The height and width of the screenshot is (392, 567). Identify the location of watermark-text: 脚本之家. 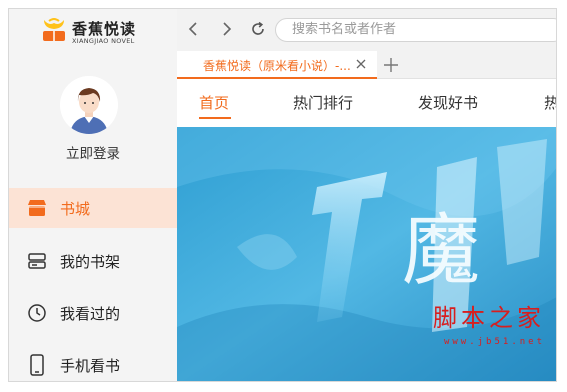
(489, 318).